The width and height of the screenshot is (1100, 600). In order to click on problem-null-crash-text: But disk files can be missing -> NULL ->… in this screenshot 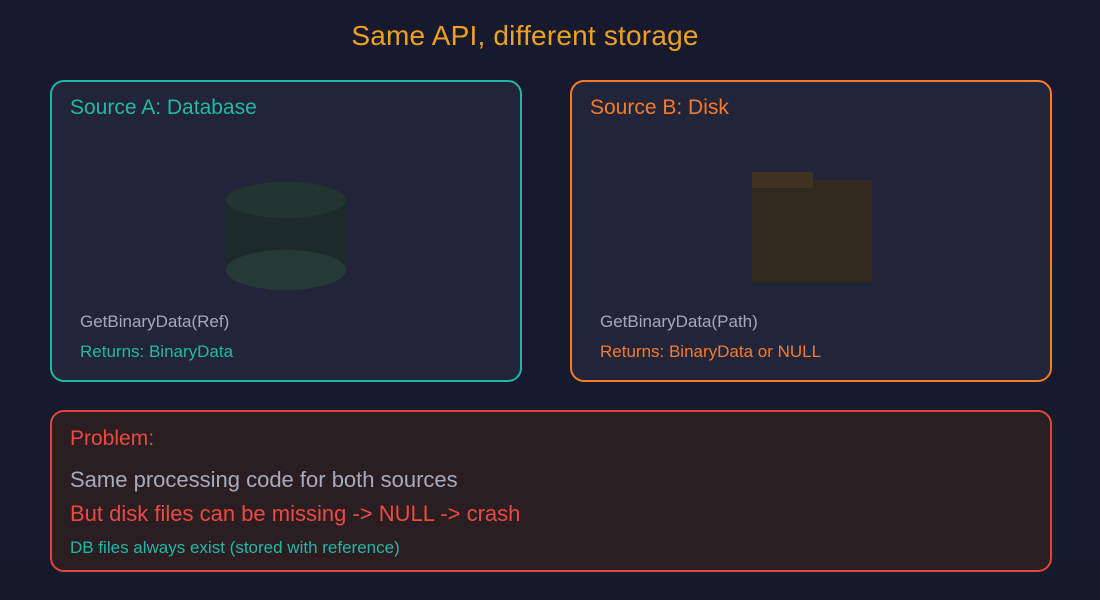, I will do `click(295, 513)`.